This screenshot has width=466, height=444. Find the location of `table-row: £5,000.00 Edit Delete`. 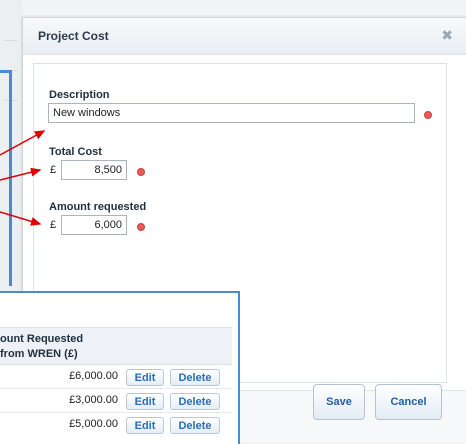

table-row: £5,000.00 Edit Delete is located at coordinates (116, 425).